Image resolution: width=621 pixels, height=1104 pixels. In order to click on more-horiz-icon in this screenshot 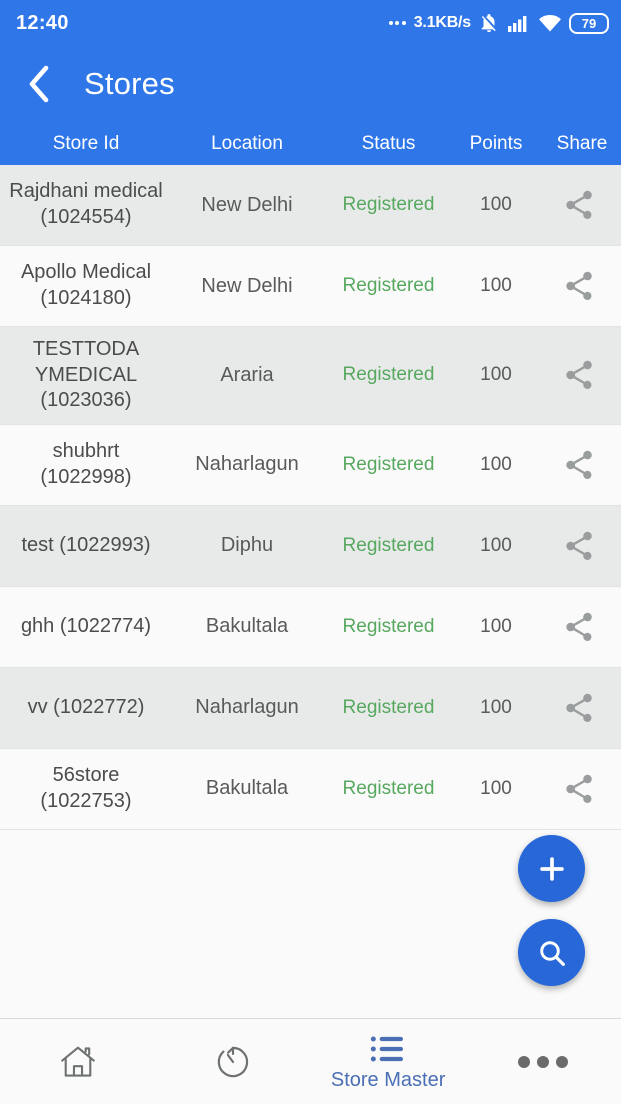, I will do `click(543, 1061)`.